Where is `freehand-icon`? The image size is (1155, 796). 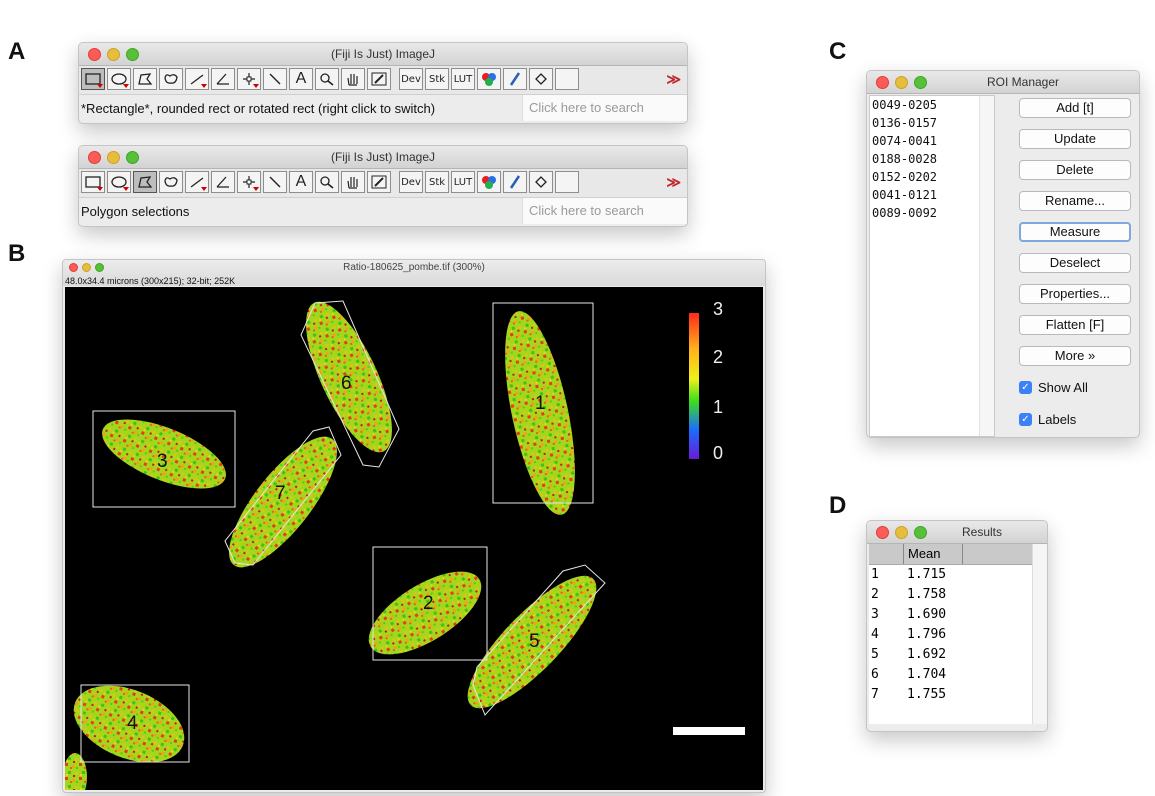
freehand-icon is located at coordinates (171, 182).